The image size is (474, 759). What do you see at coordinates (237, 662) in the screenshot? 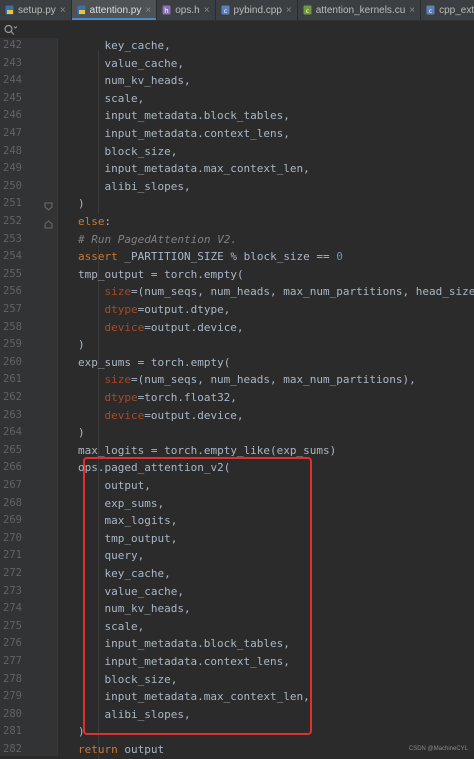
I see `code-line: 277 input_metadata.context_lens,` at bounding box center [237, 662].